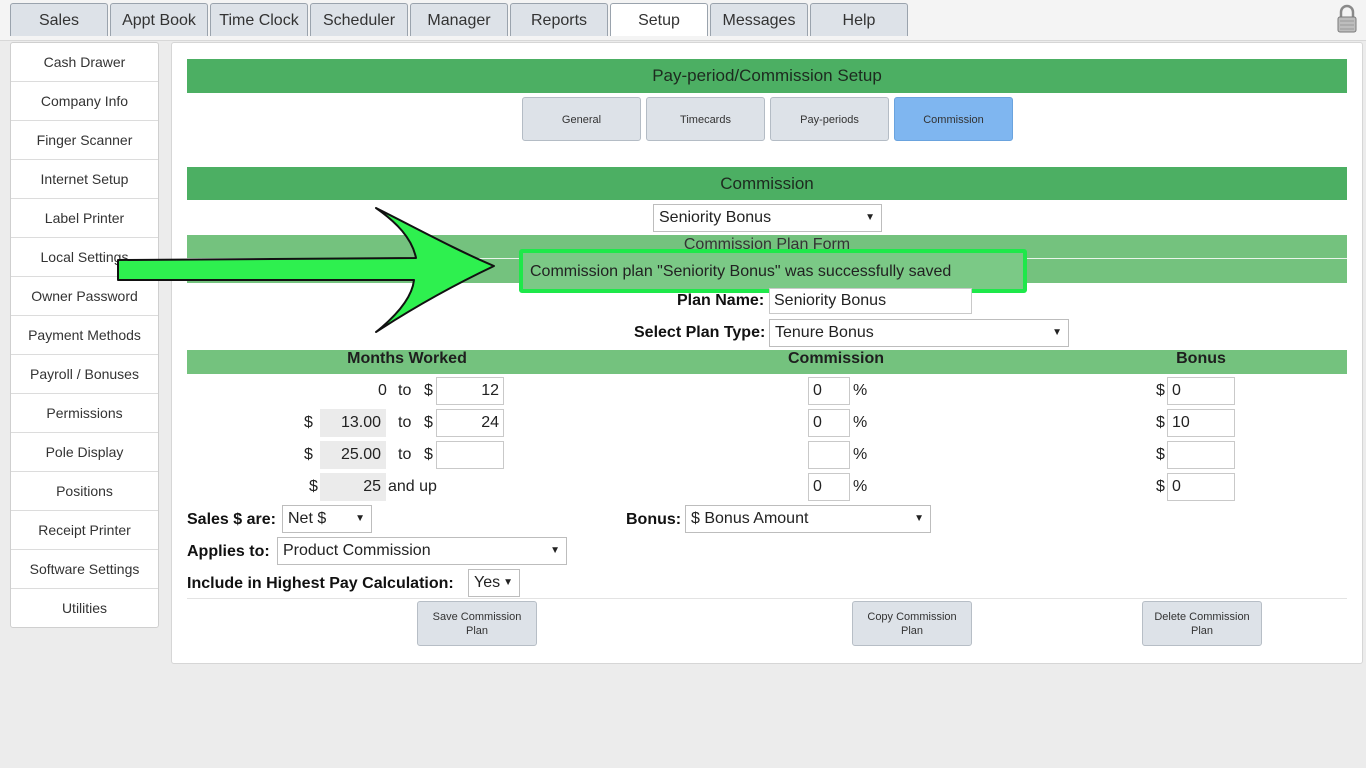  I want to click on highest-pay-select: Yes ▼, so click(494, 583).